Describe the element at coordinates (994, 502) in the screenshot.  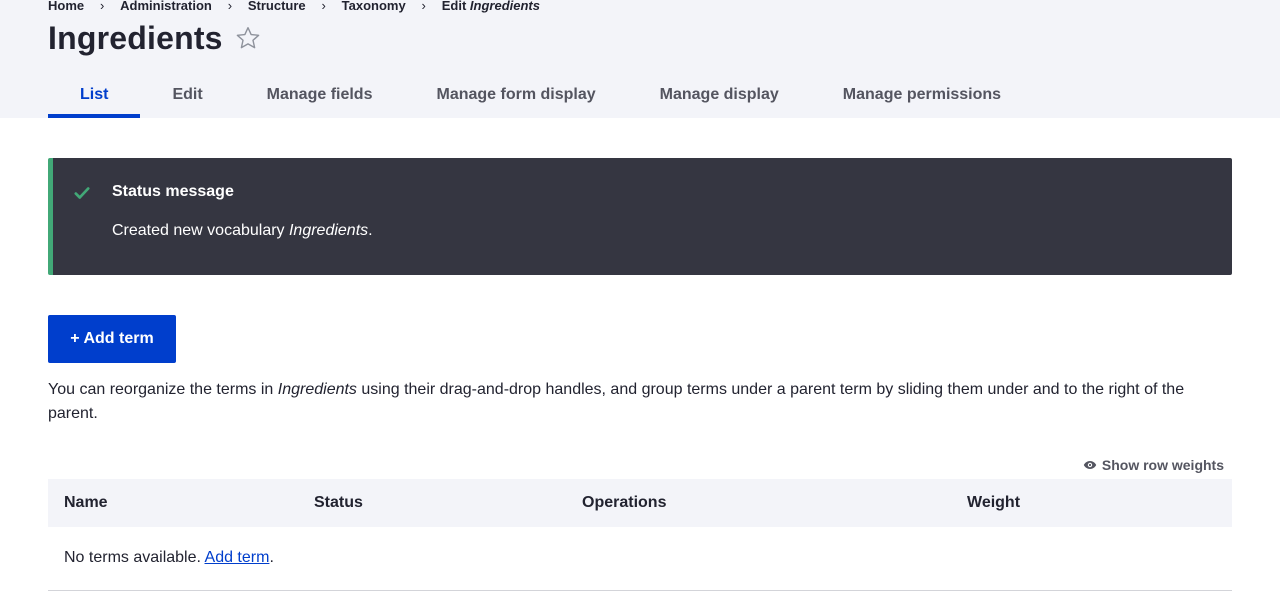
I see `column-header-weight: Weight` at that location.